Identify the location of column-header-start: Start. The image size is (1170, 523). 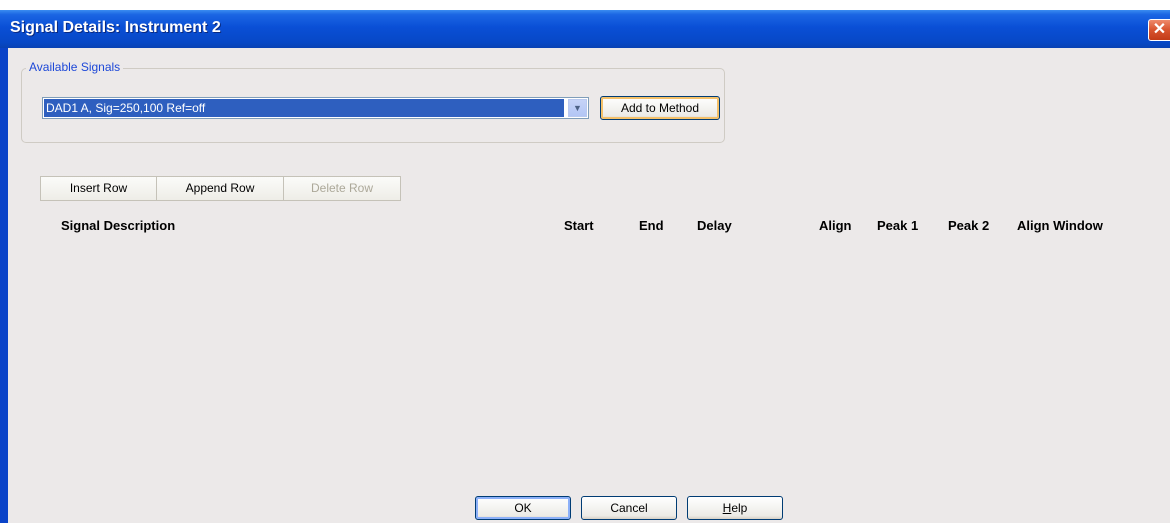
(579, 225).